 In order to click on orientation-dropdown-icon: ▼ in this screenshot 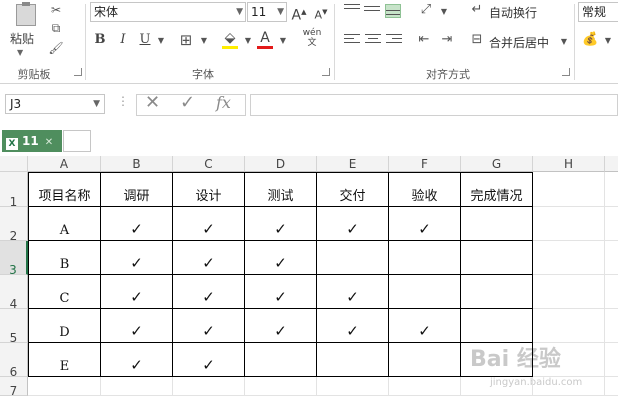, I will do `click(444, 12)`.